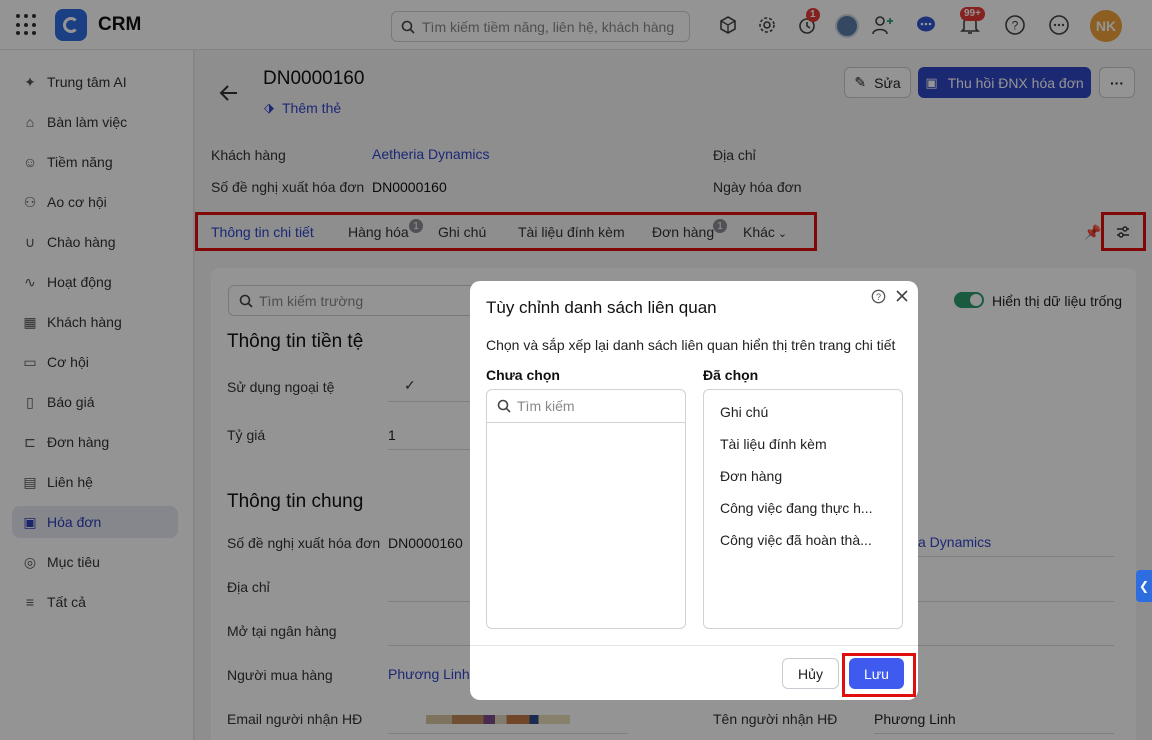 The width and height of the screenshot is (1152, 740). I want to click on collapse-panel-chevron-icon: ❮, so click(1144, 586).